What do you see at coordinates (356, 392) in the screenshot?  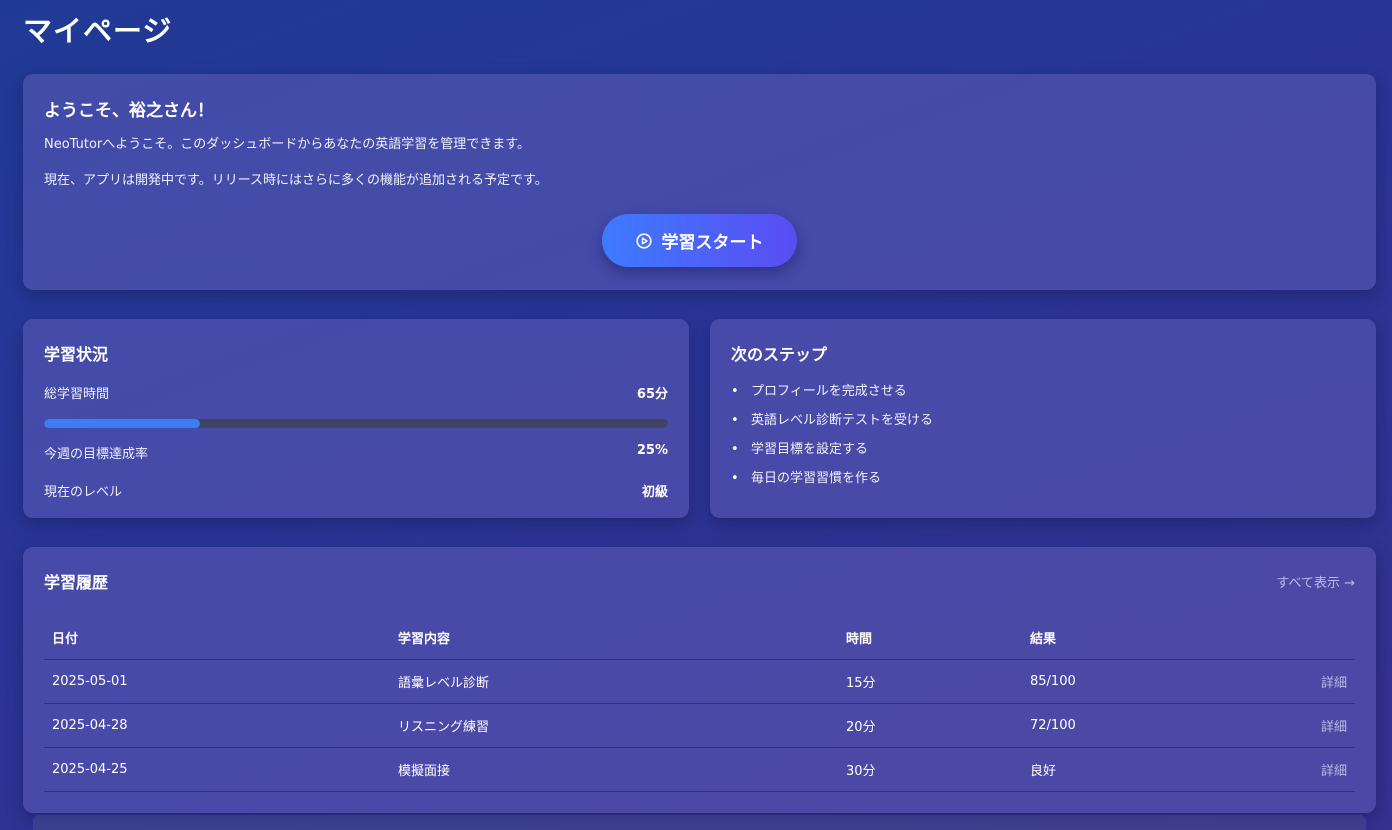 I see `total-time-row: 総学習時間 65分` at bounding box center [356, 392].